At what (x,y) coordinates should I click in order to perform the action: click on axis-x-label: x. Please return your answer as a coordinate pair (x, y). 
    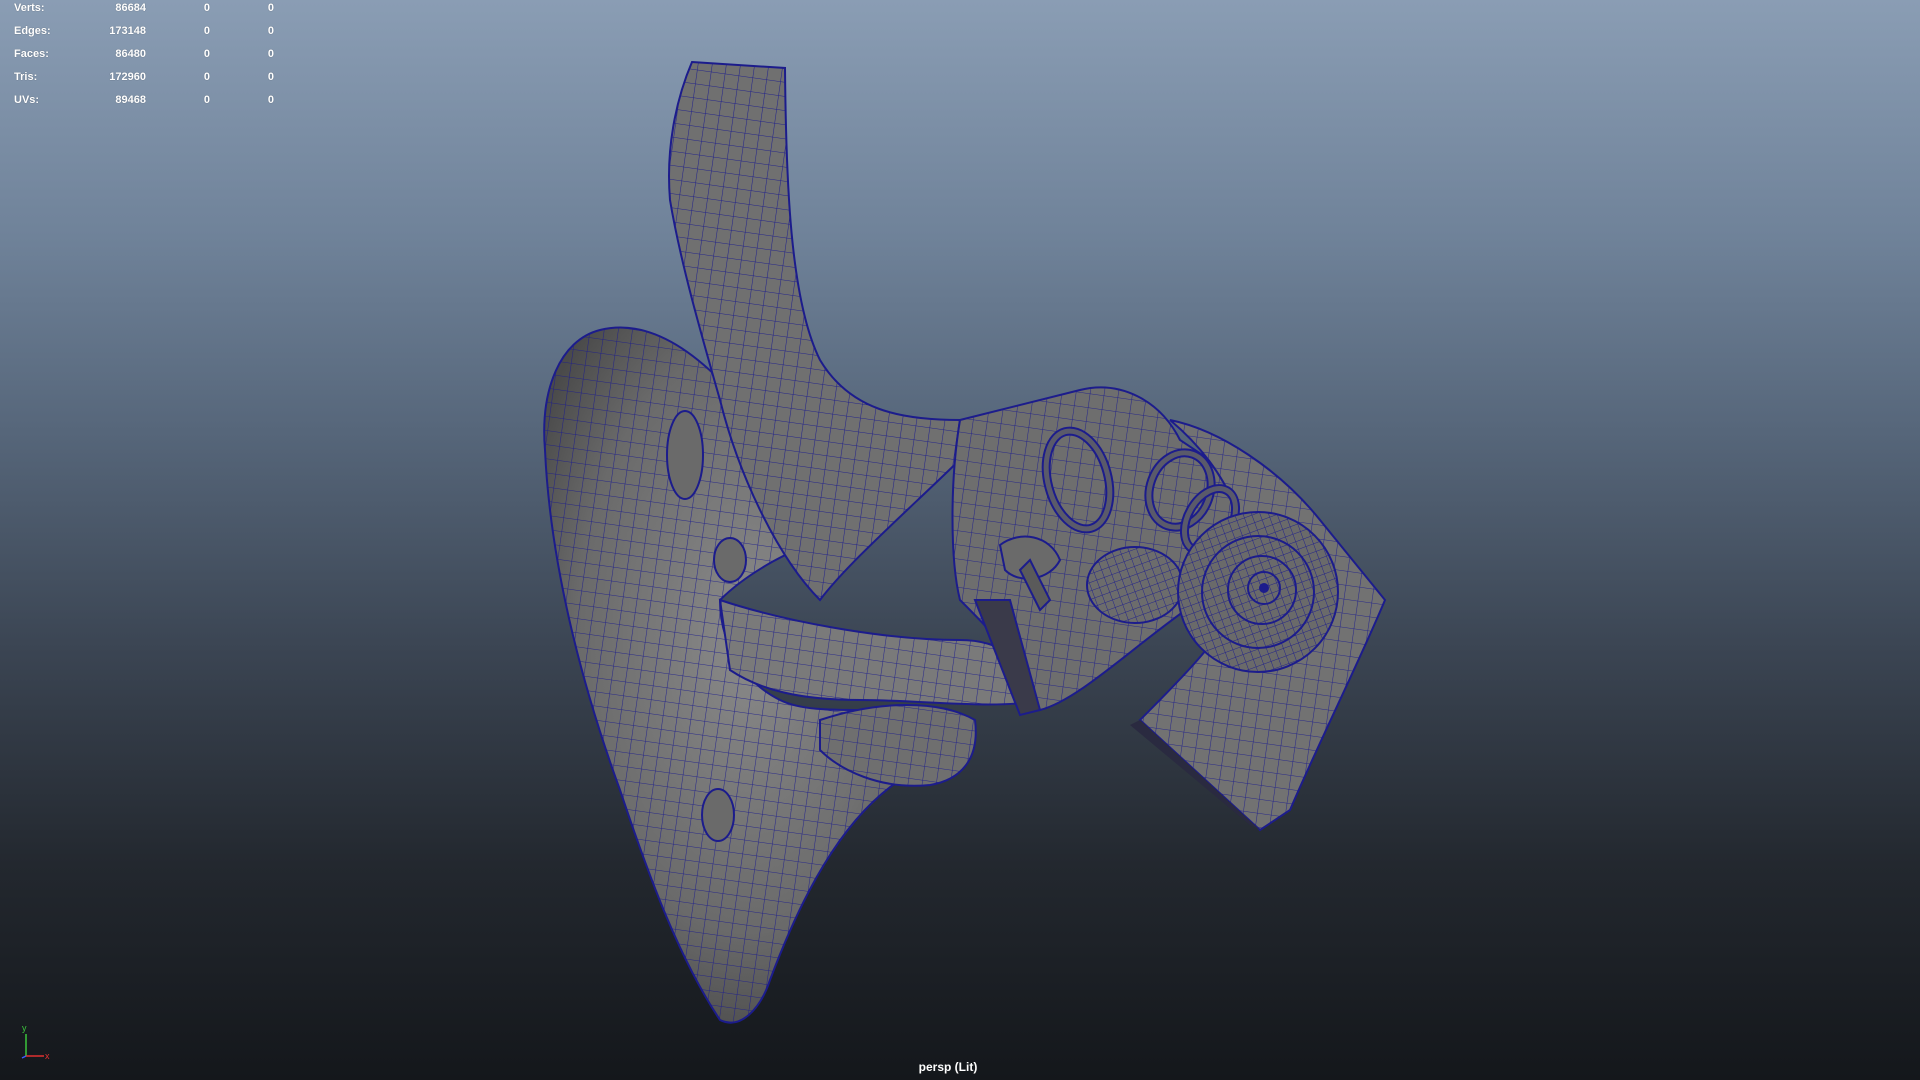
    Looking at the image, I should click on (47, 1055).